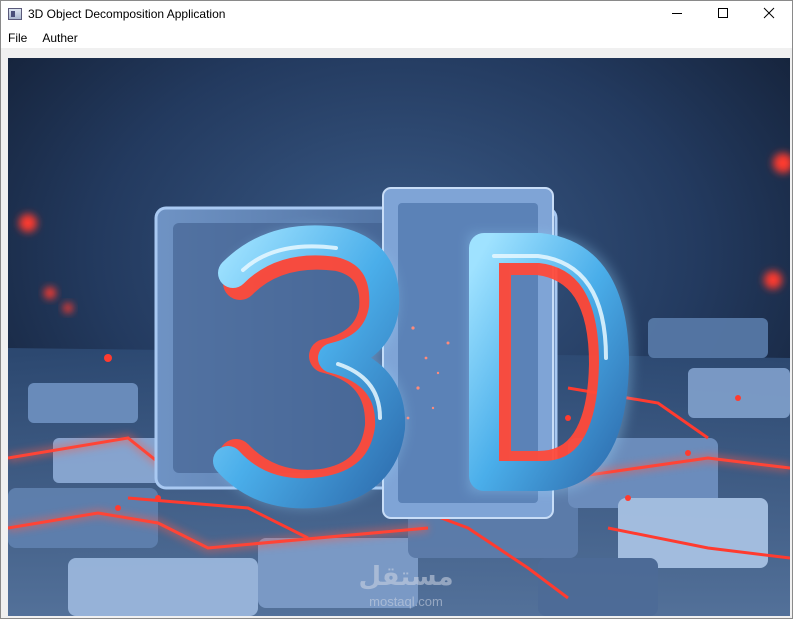 The height and width of the screenshot is (619, 793). I want to click on window-controls, so click(723, 14).